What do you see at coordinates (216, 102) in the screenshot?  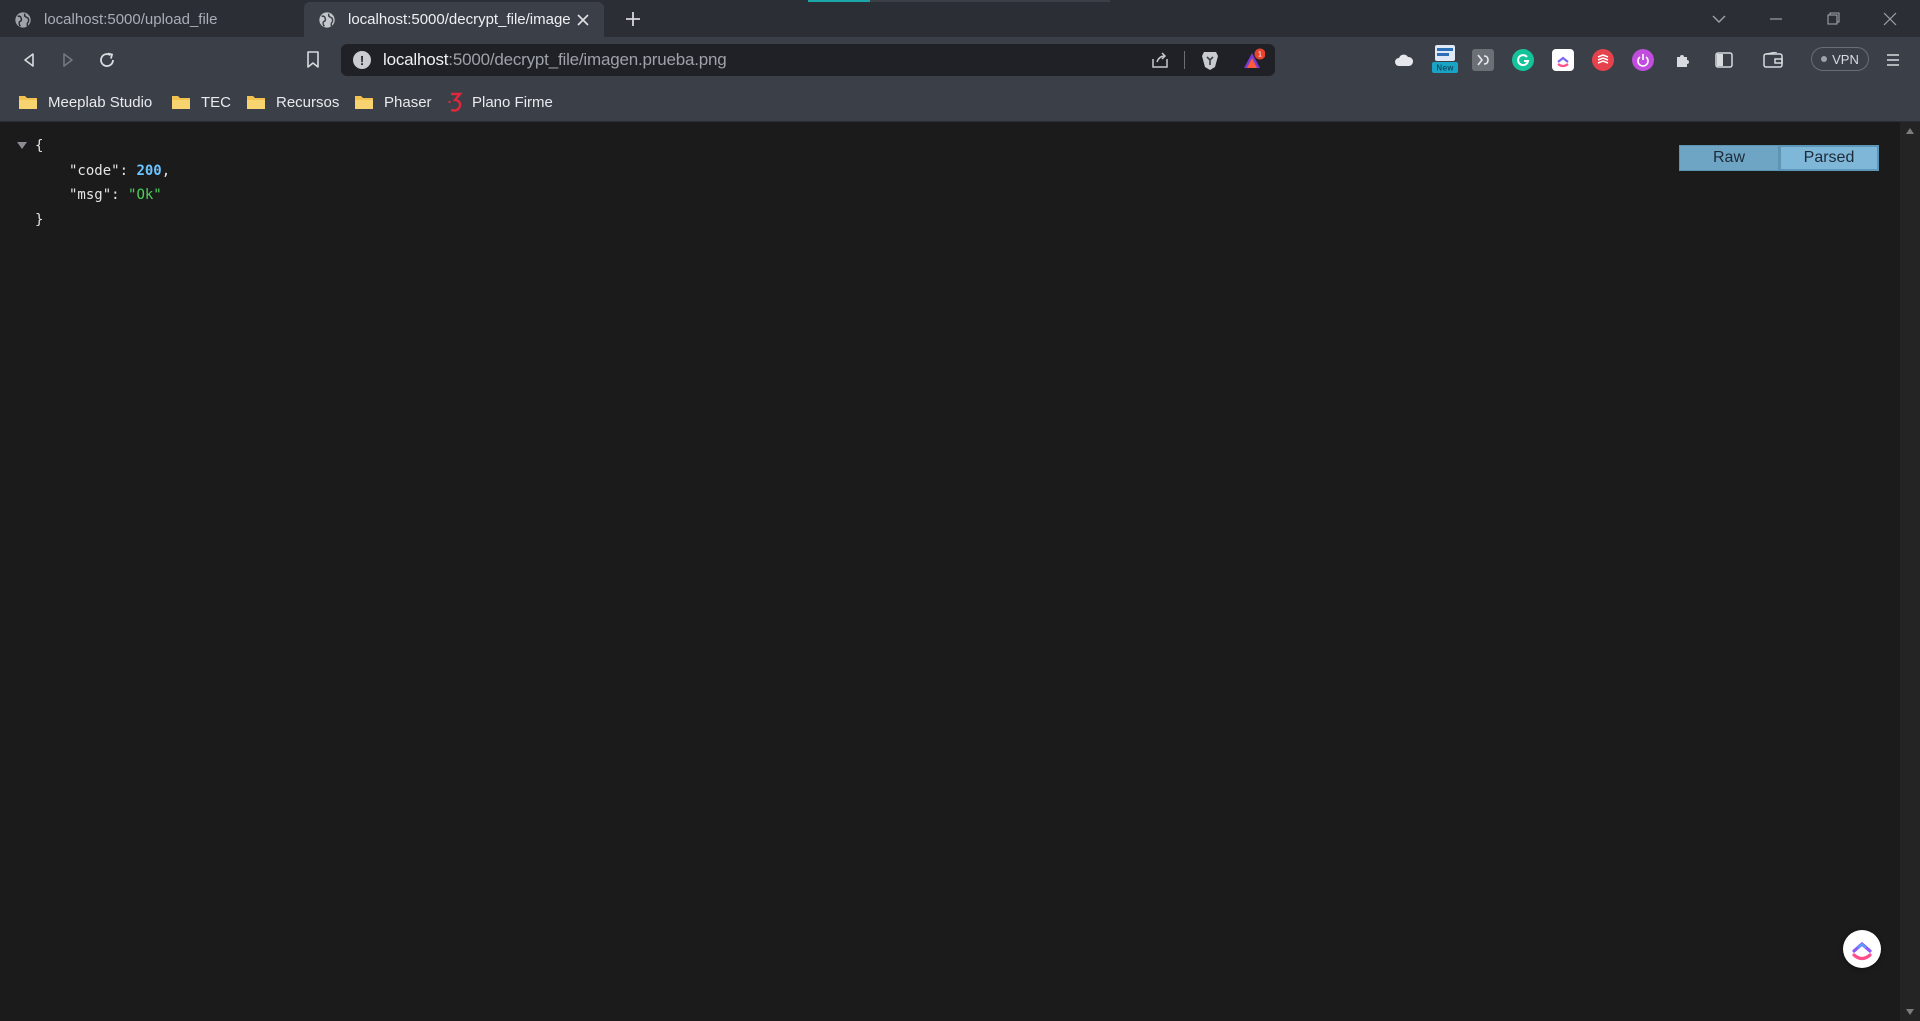 I see `bookmark-label: TEC` at bounding box center [216, 102].